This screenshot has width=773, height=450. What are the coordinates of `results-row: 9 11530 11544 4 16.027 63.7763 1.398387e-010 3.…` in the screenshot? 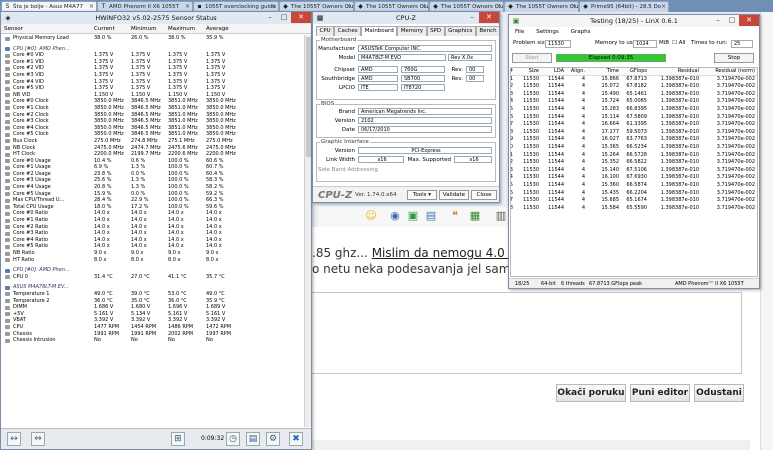 It's located at (634, 140).